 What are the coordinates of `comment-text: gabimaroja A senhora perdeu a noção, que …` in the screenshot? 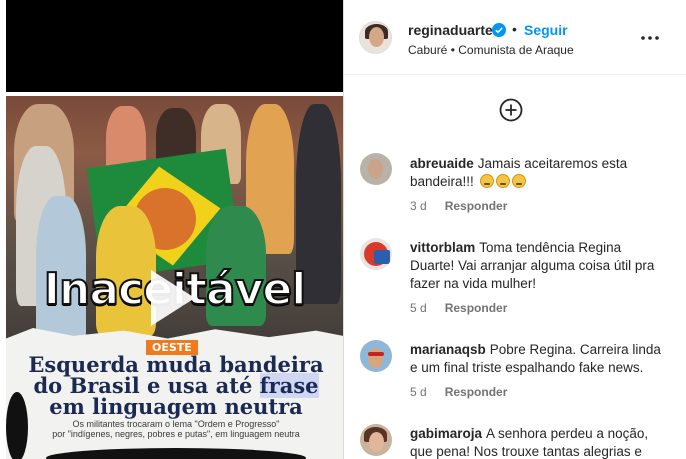 It's located at (545, 442).